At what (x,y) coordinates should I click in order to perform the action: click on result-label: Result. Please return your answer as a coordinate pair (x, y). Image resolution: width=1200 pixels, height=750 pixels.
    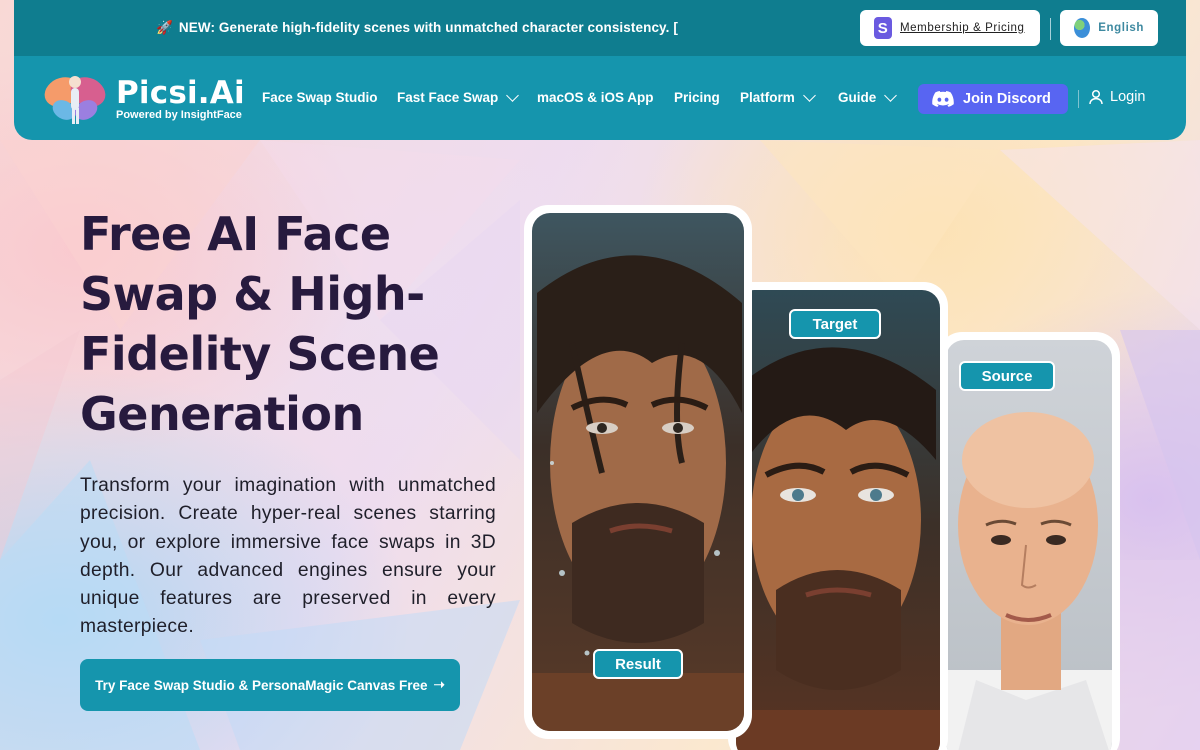
    Looking at the image, I should click on (638, 664).